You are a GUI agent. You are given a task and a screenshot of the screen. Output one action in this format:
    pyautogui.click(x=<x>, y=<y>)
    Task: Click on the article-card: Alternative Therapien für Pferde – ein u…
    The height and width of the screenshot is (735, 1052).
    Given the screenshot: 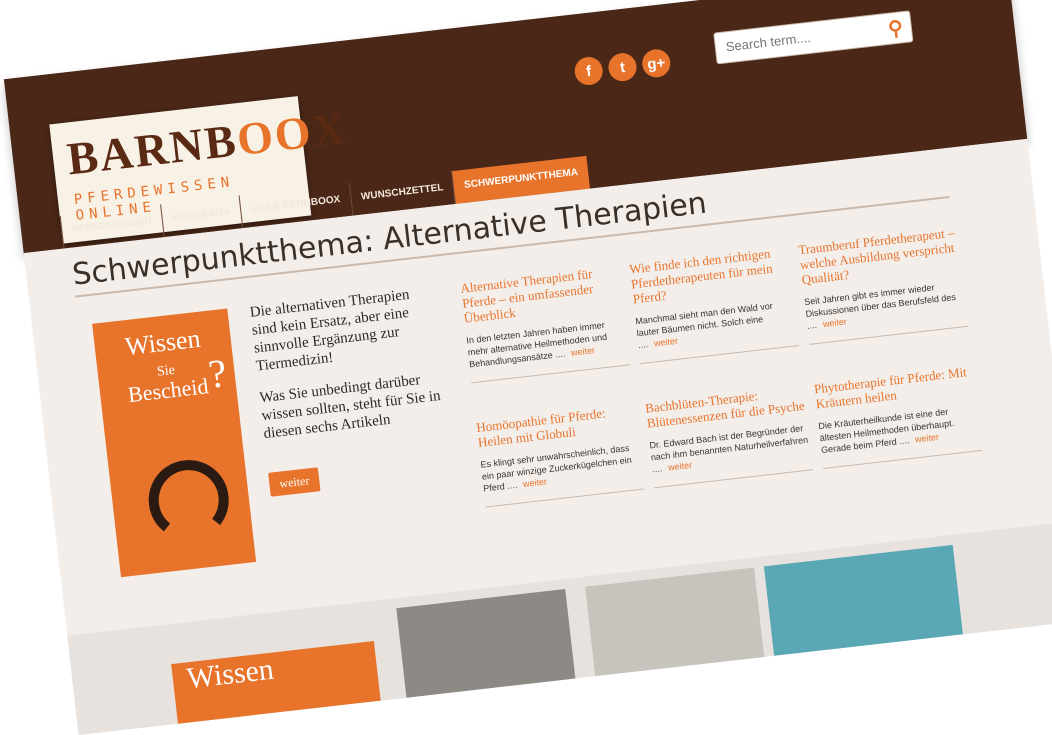 What is the action you would take?
    pyautogui.click(x=545, y=324)
    